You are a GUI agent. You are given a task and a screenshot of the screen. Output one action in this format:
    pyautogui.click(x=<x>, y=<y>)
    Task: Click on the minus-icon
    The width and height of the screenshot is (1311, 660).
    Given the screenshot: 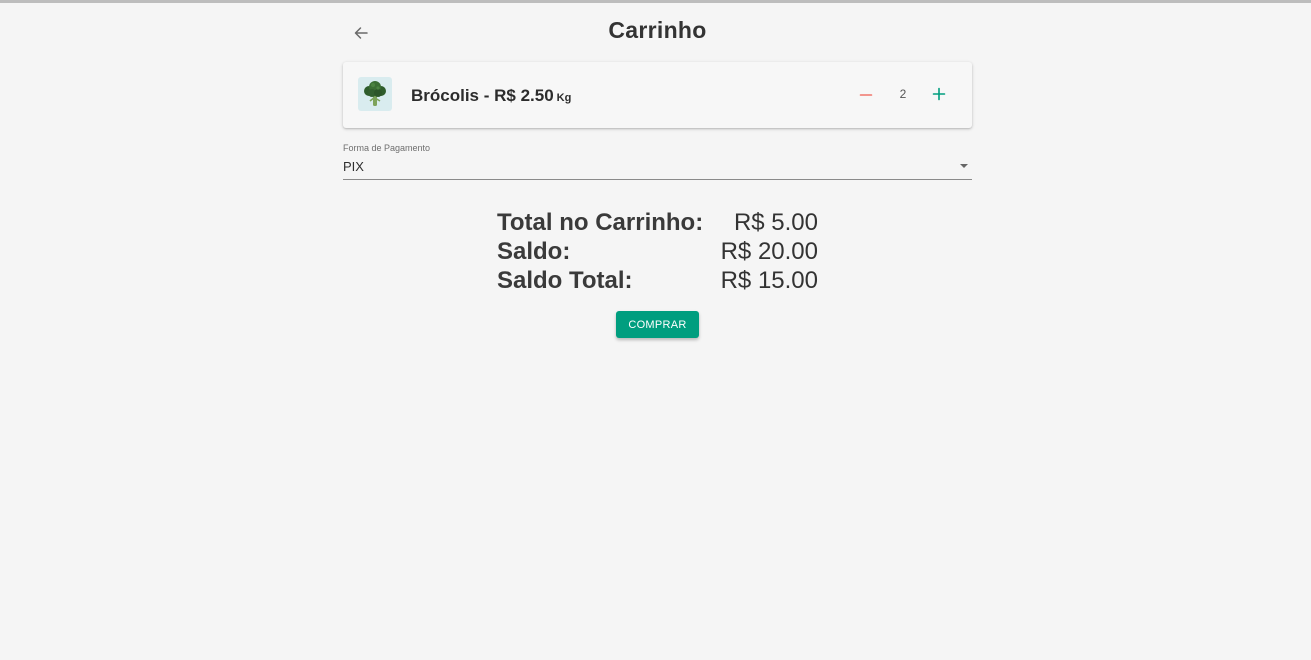 What is the action you would take?
    pyautogui.click(x=866, y=95)
    